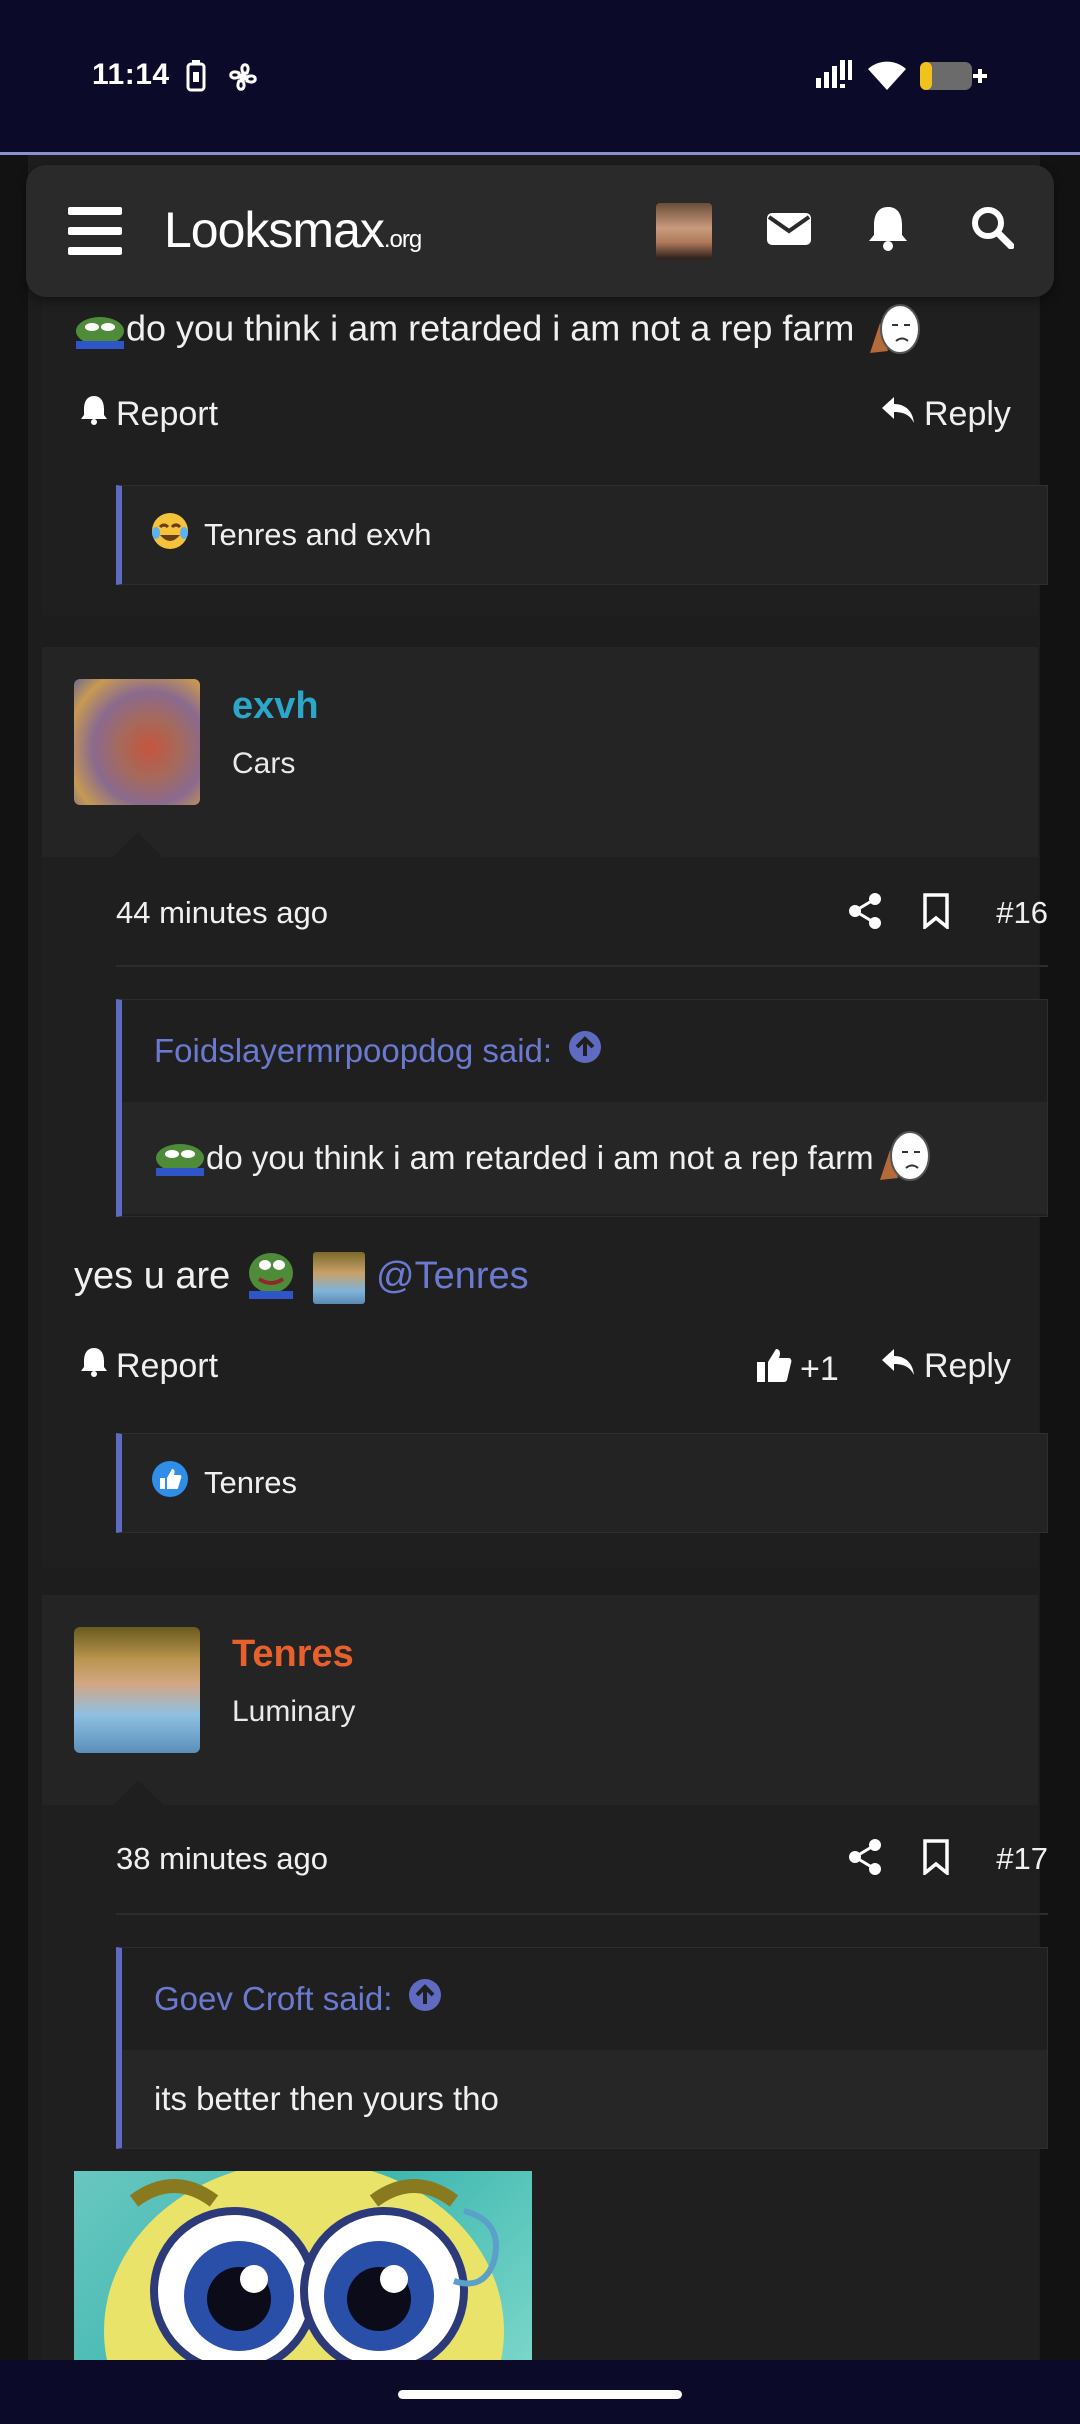  What do you see at coordinates (1022, 1859) in the screenshot?
I see `post-17-number: #17` at bounding box center [1022, 1859].